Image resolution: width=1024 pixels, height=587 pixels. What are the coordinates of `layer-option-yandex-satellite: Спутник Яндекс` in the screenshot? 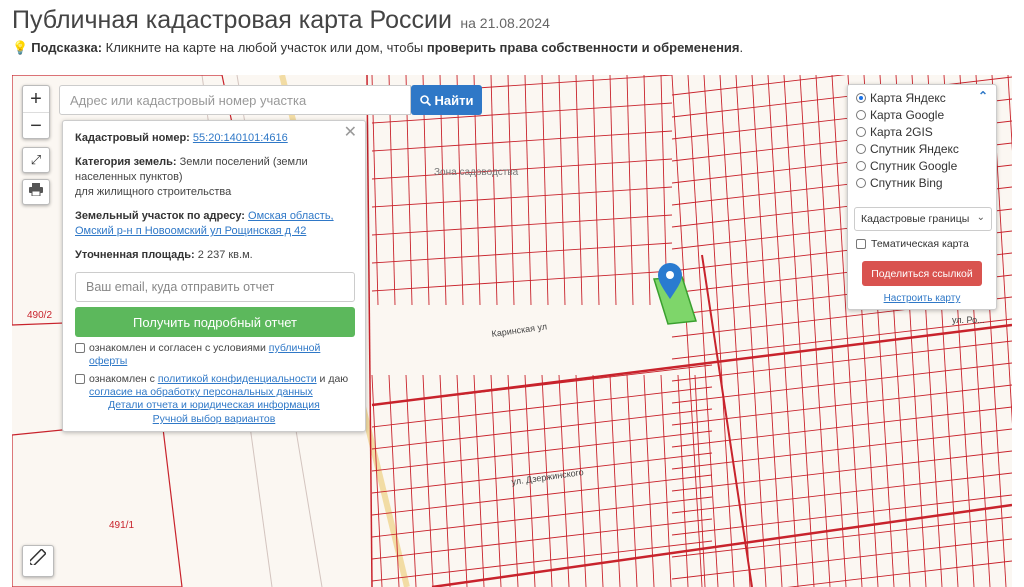 It's located at (907, 149).